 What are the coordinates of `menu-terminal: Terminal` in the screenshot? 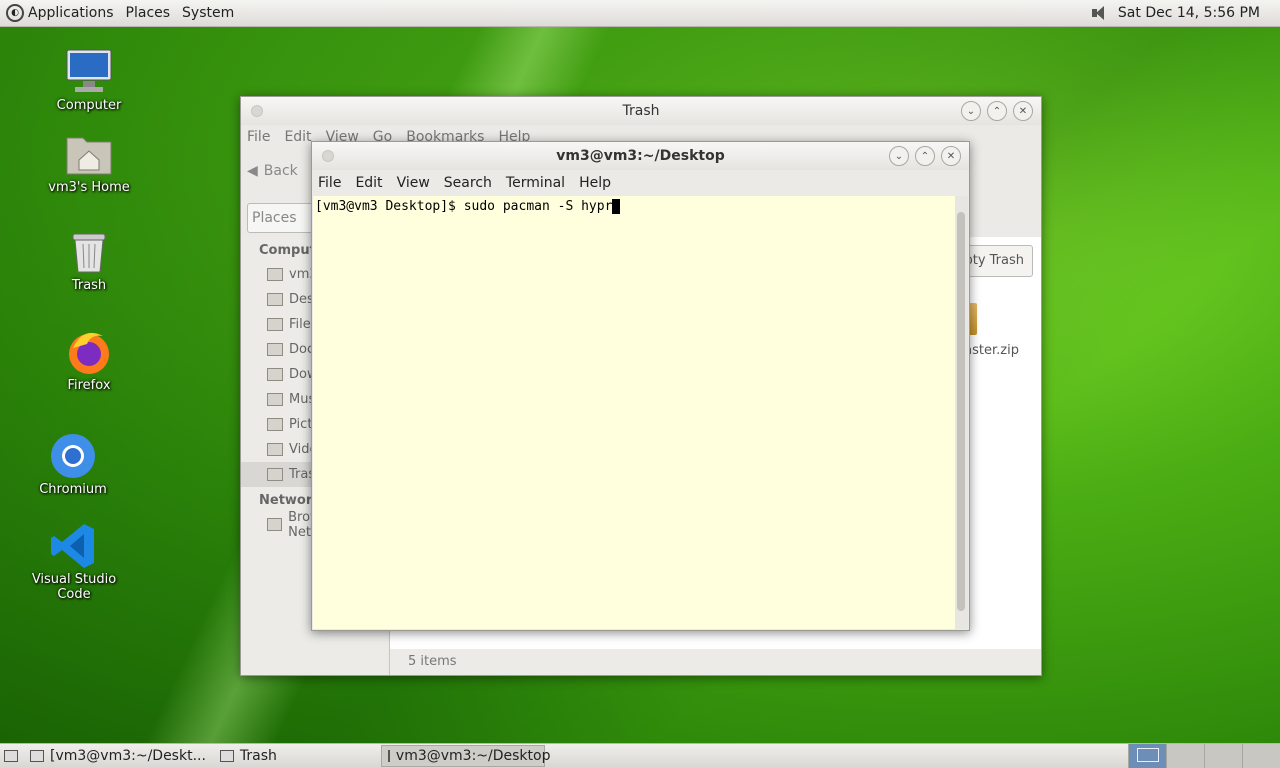 It's located at (535, 183).